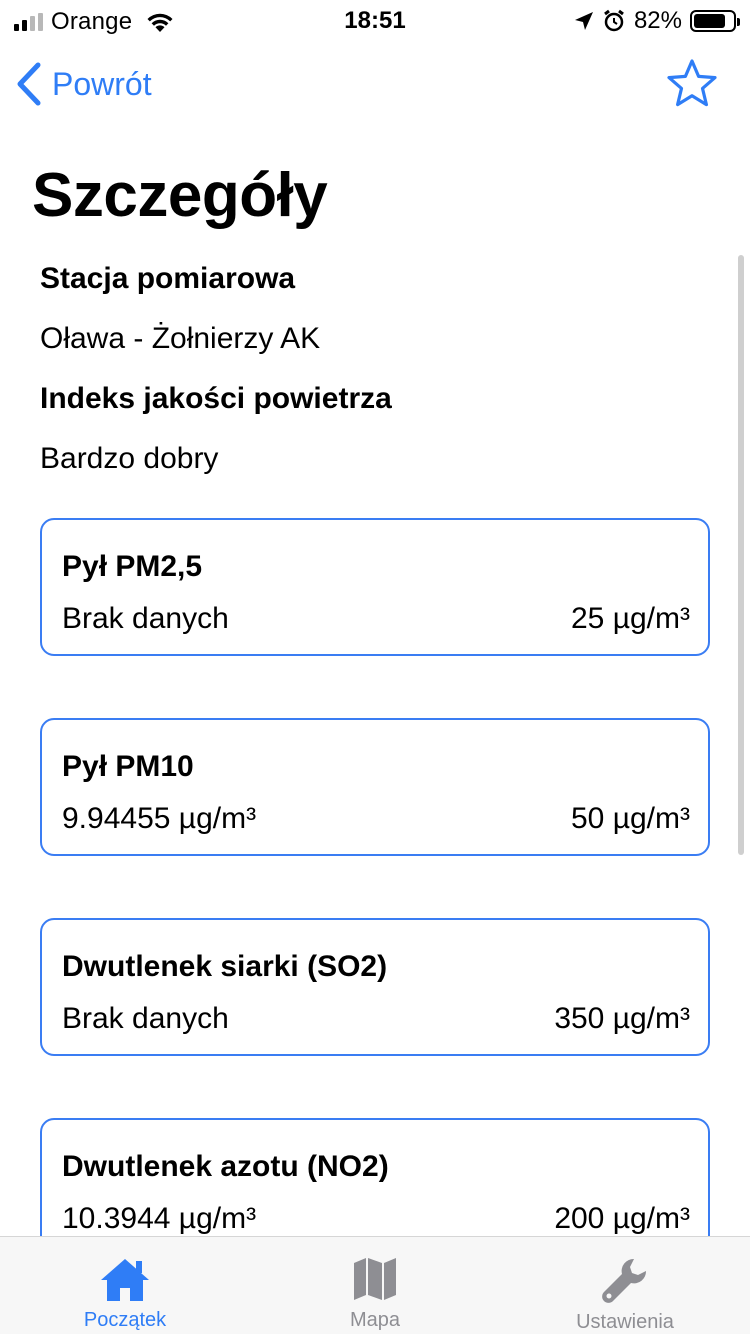 The image size is (750, 1334). I want to click on alarm-icon, so click(614, 20).